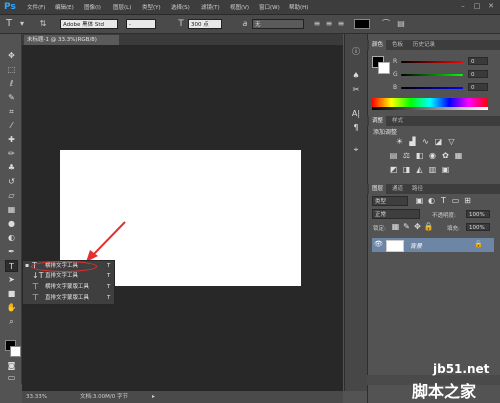  What do you see at coordinates (11, 280) in the screenshot?
I see `path-select-icon: ➤` at bounding box center [11, 280].